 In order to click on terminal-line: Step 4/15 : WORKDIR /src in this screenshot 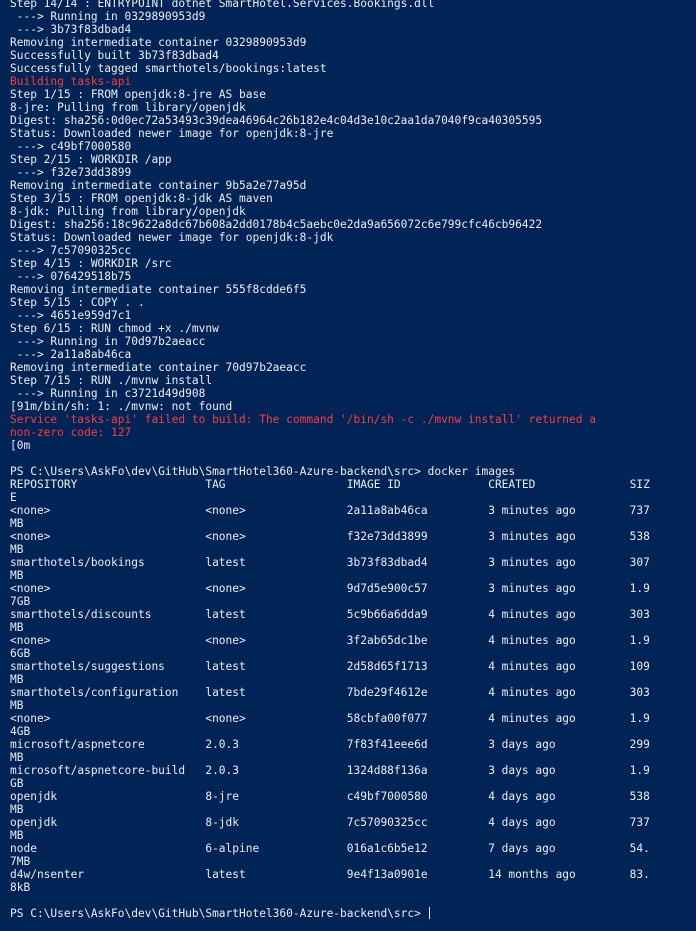, I will do `click(350, 263)`.